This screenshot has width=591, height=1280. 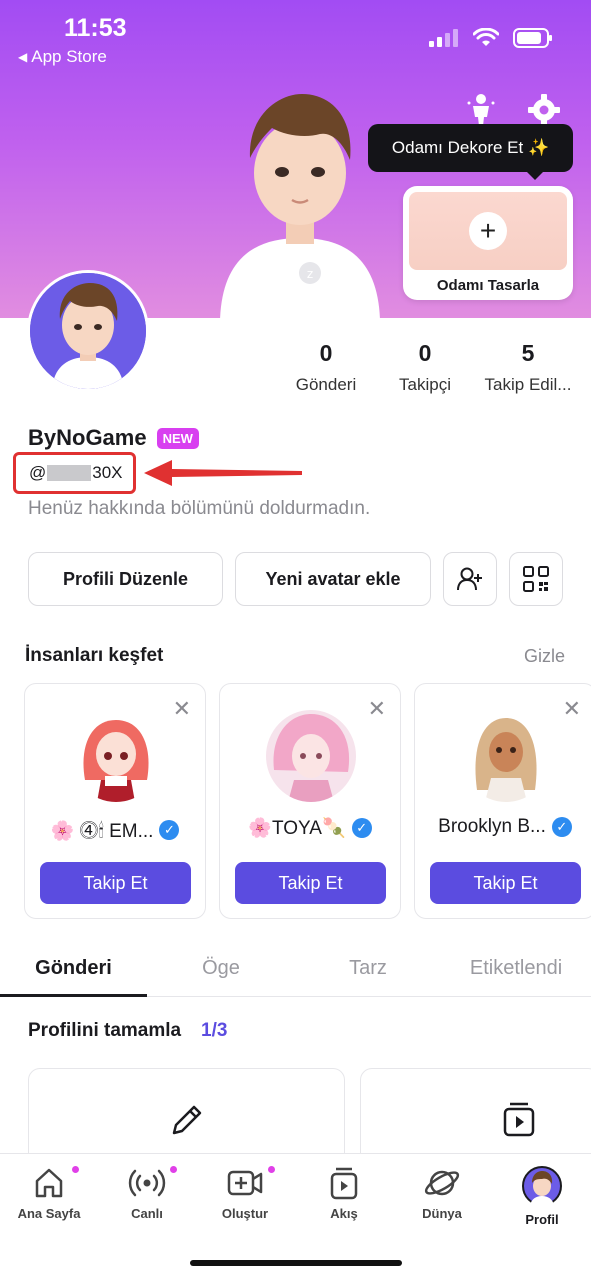 I want to click on suggested-user-name-row: 🌸 ⓸🕯 EM... ✓, so click(x=115, y=829).